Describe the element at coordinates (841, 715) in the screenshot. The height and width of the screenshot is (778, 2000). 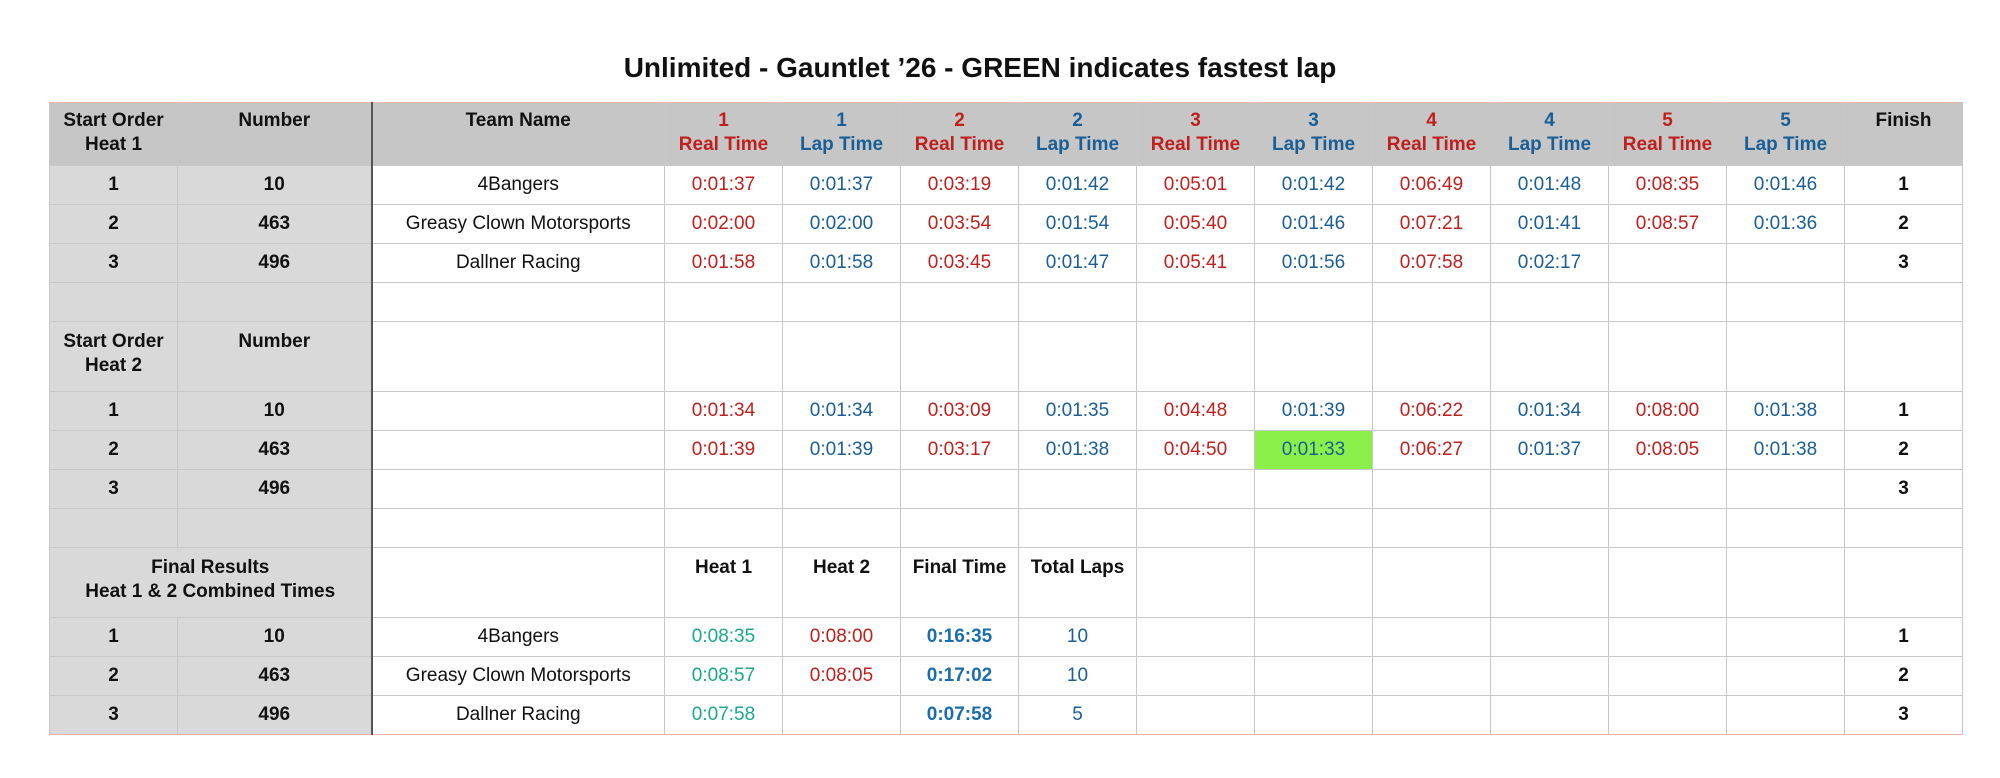
I see `heat2-total` at that location.